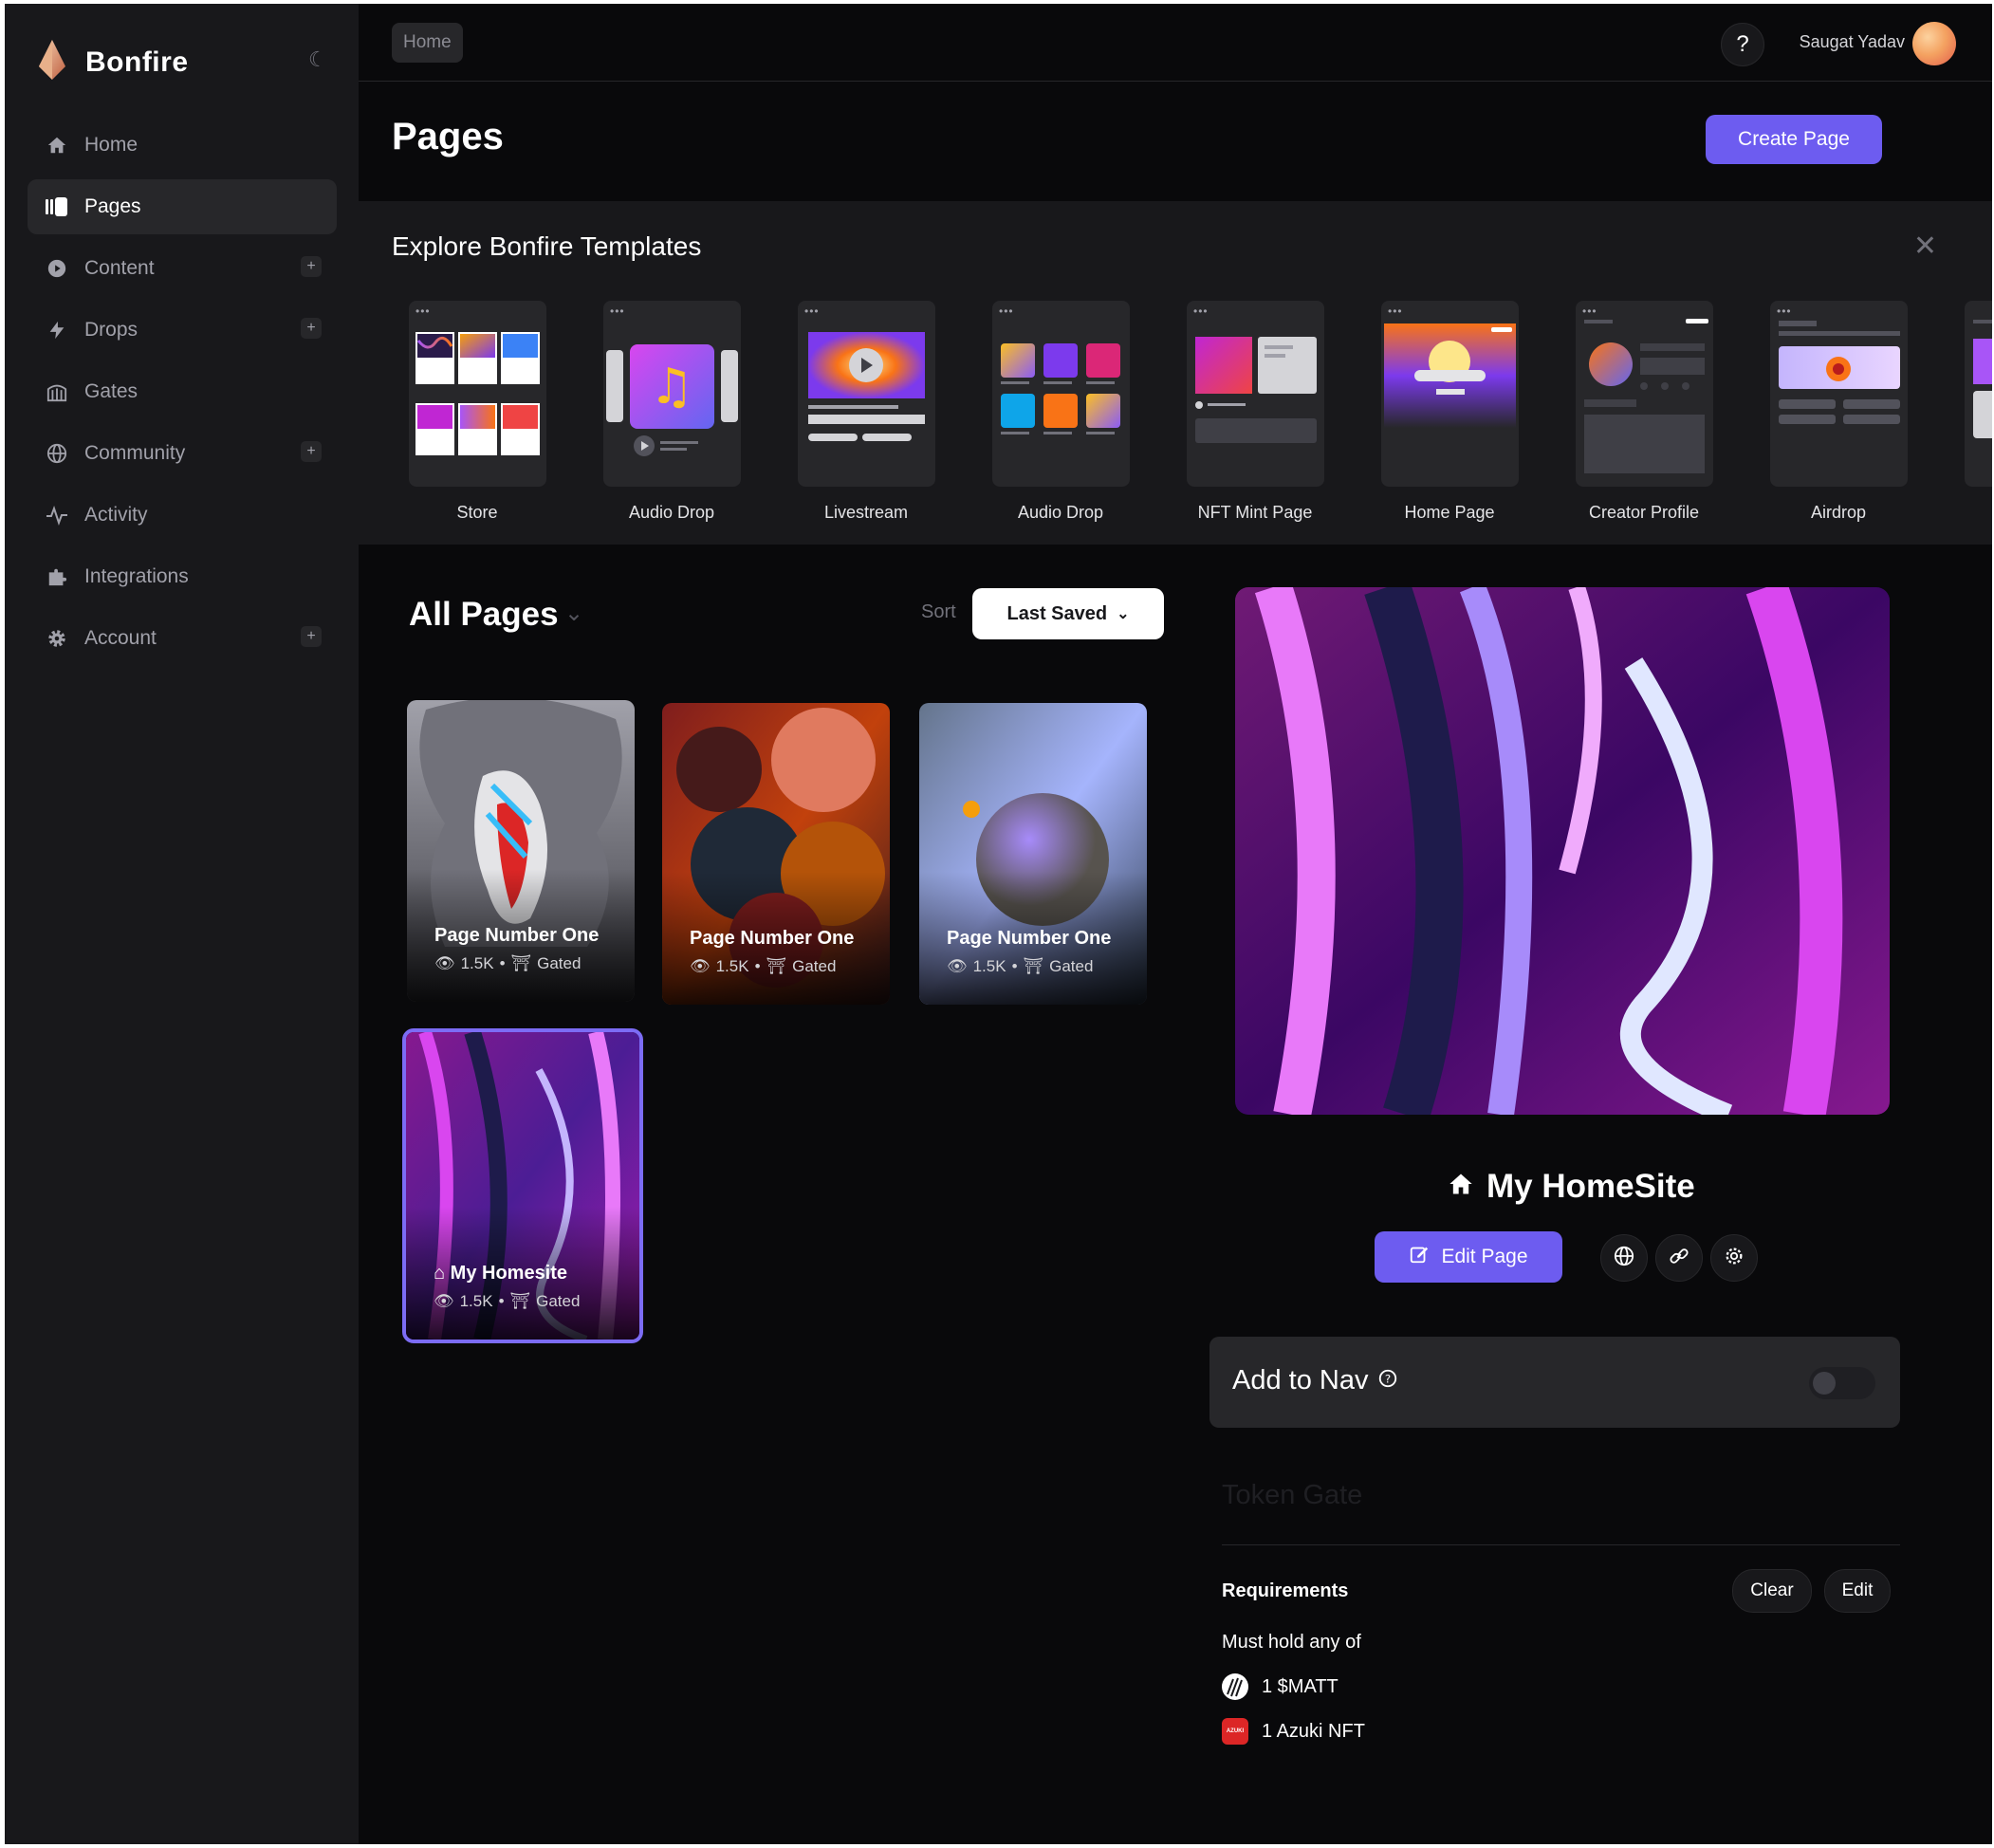 The image size is (1994, 1848). I want to click on user-name: Saugat Yadav, so click(1852, 42).